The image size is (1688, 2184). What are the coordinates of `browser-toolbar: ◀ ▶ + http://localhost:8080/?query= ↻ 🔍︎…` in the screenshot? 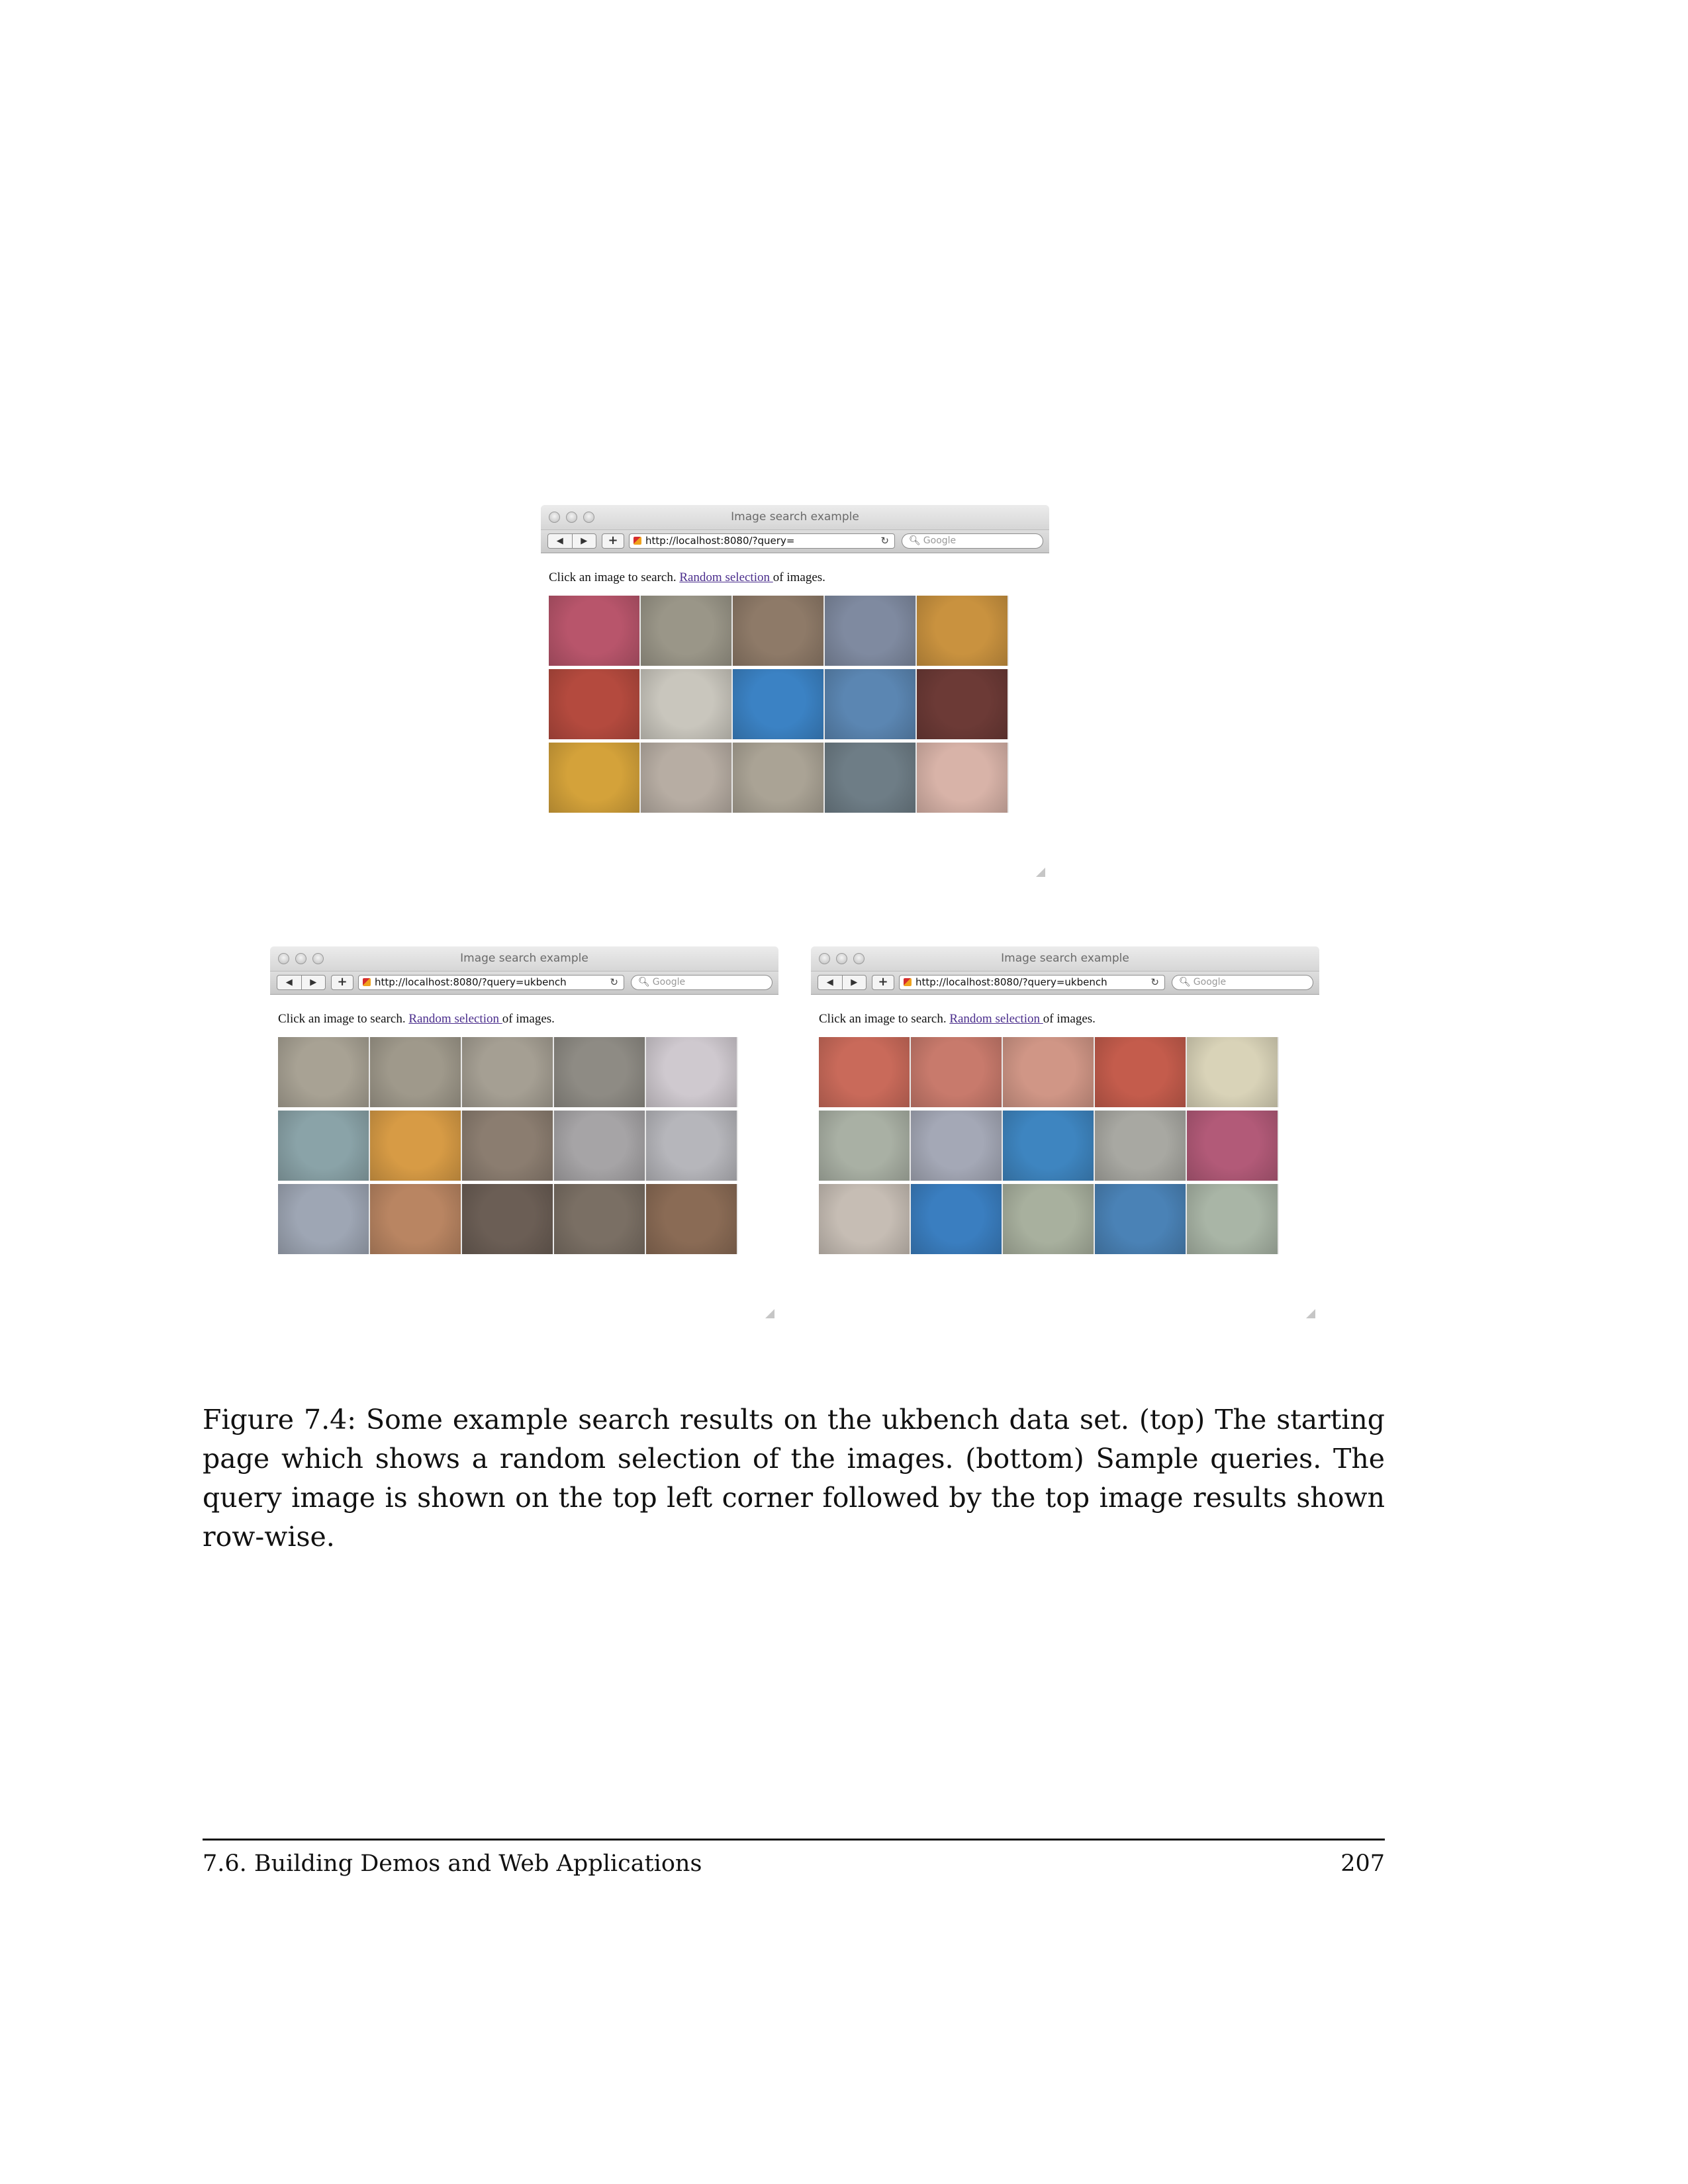 It's located at (795, 541).